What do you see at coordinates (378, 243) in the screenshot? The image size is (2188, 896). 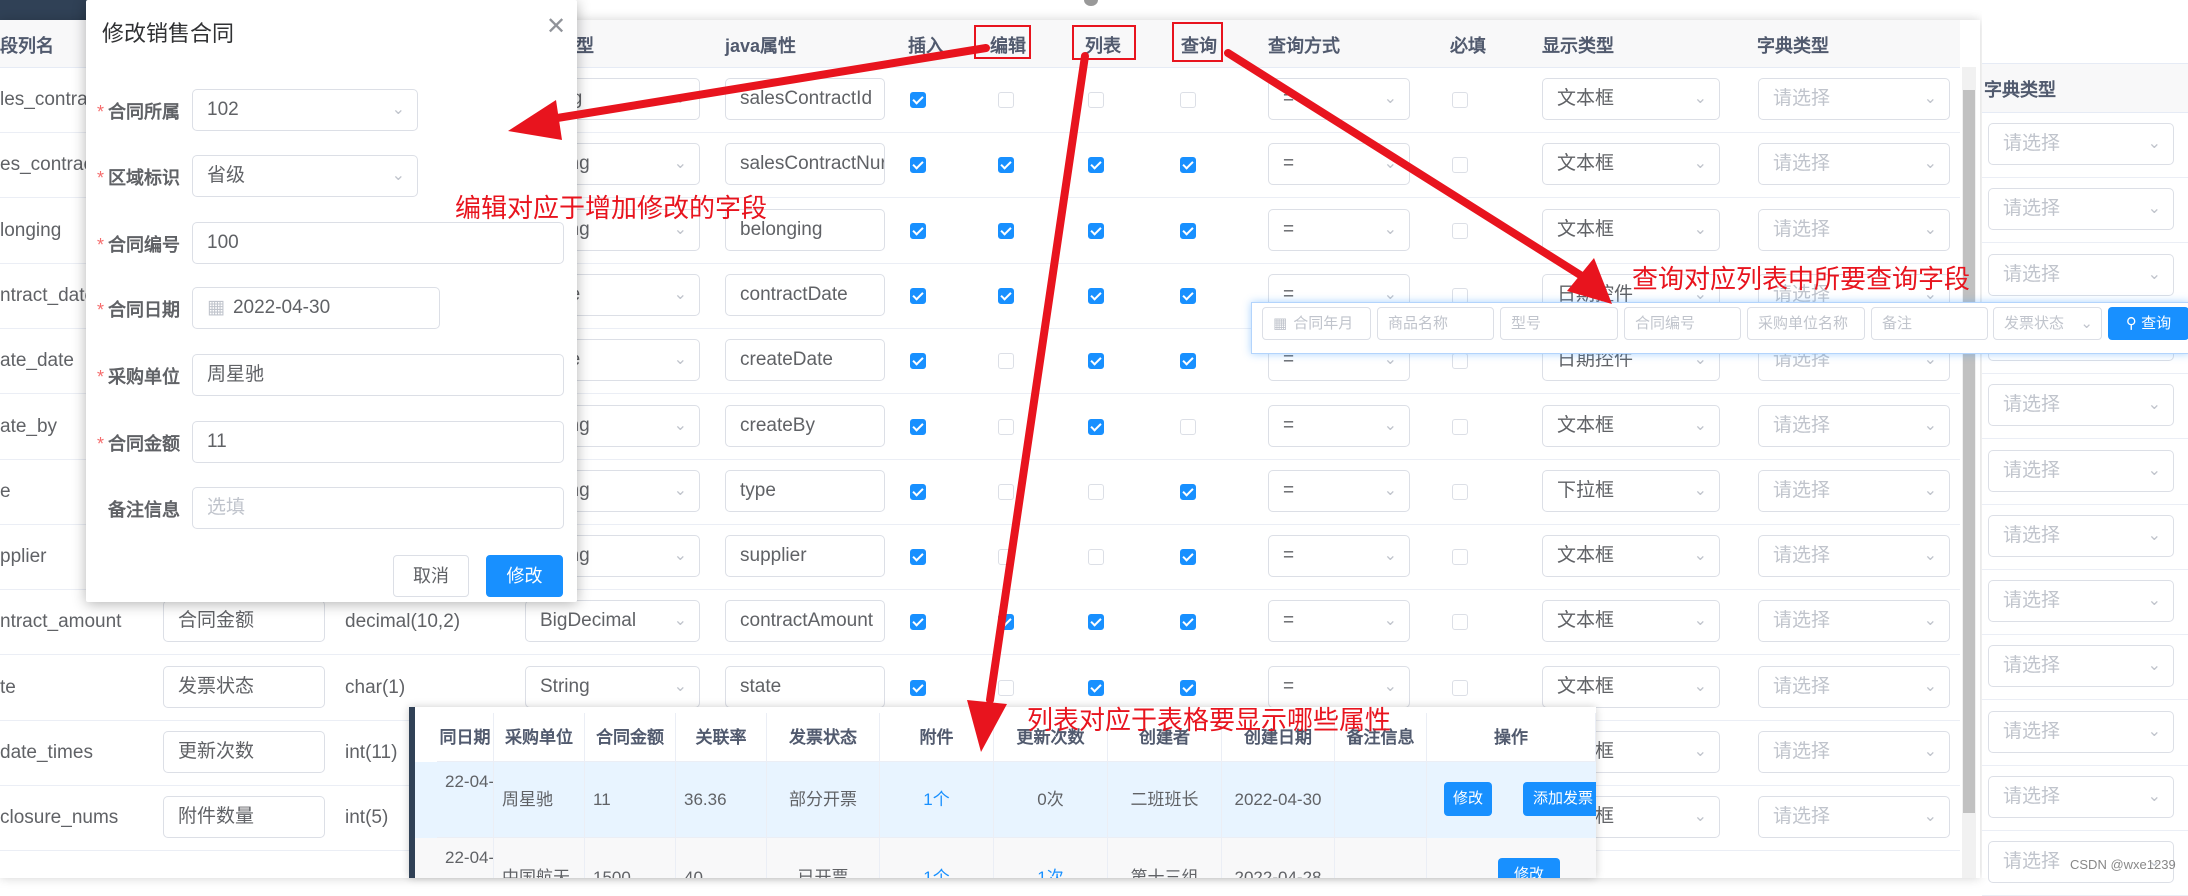 I see `field-input: 100` at bounding box center [378, 243].